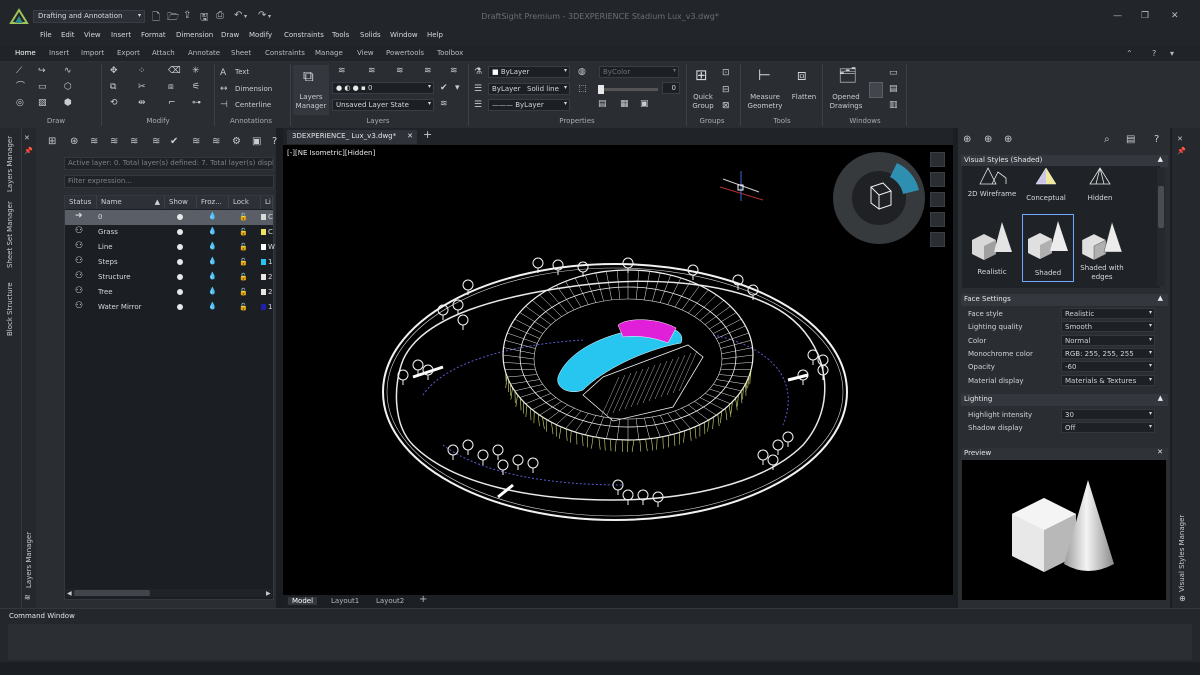 The height and width of the screenshot is (675, 1200). What do you see at coordinates (1182, 550) in the screenshot?
I see `dock-tab-visual-styles-manager: Visual Styles Manager` at bounding box center [1182, 550].